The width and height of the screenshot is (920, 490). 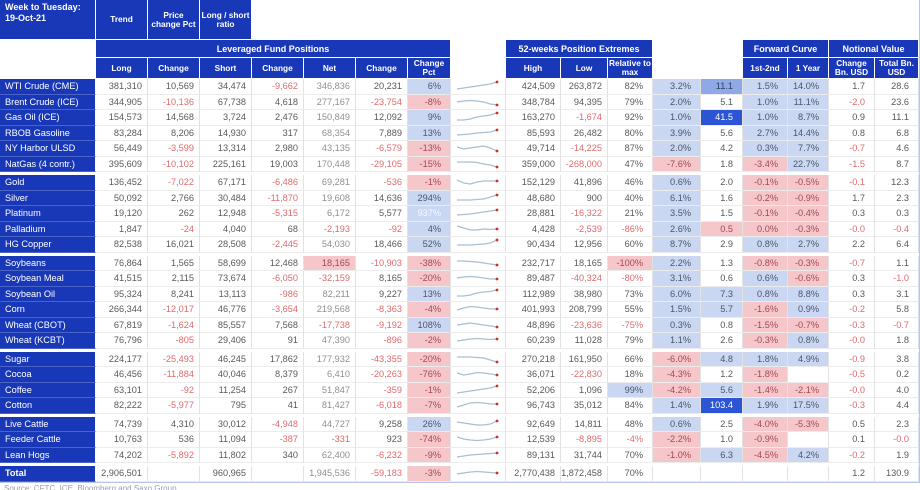 I want to click on cell-high: 92,649, so click(x=533, y=424).